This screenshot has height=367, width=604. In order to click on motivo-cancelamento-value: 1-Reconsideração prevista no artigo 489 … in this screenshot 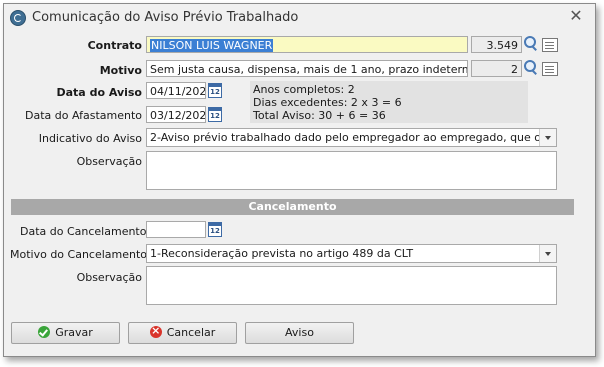, I will do `click(282, 253)`.